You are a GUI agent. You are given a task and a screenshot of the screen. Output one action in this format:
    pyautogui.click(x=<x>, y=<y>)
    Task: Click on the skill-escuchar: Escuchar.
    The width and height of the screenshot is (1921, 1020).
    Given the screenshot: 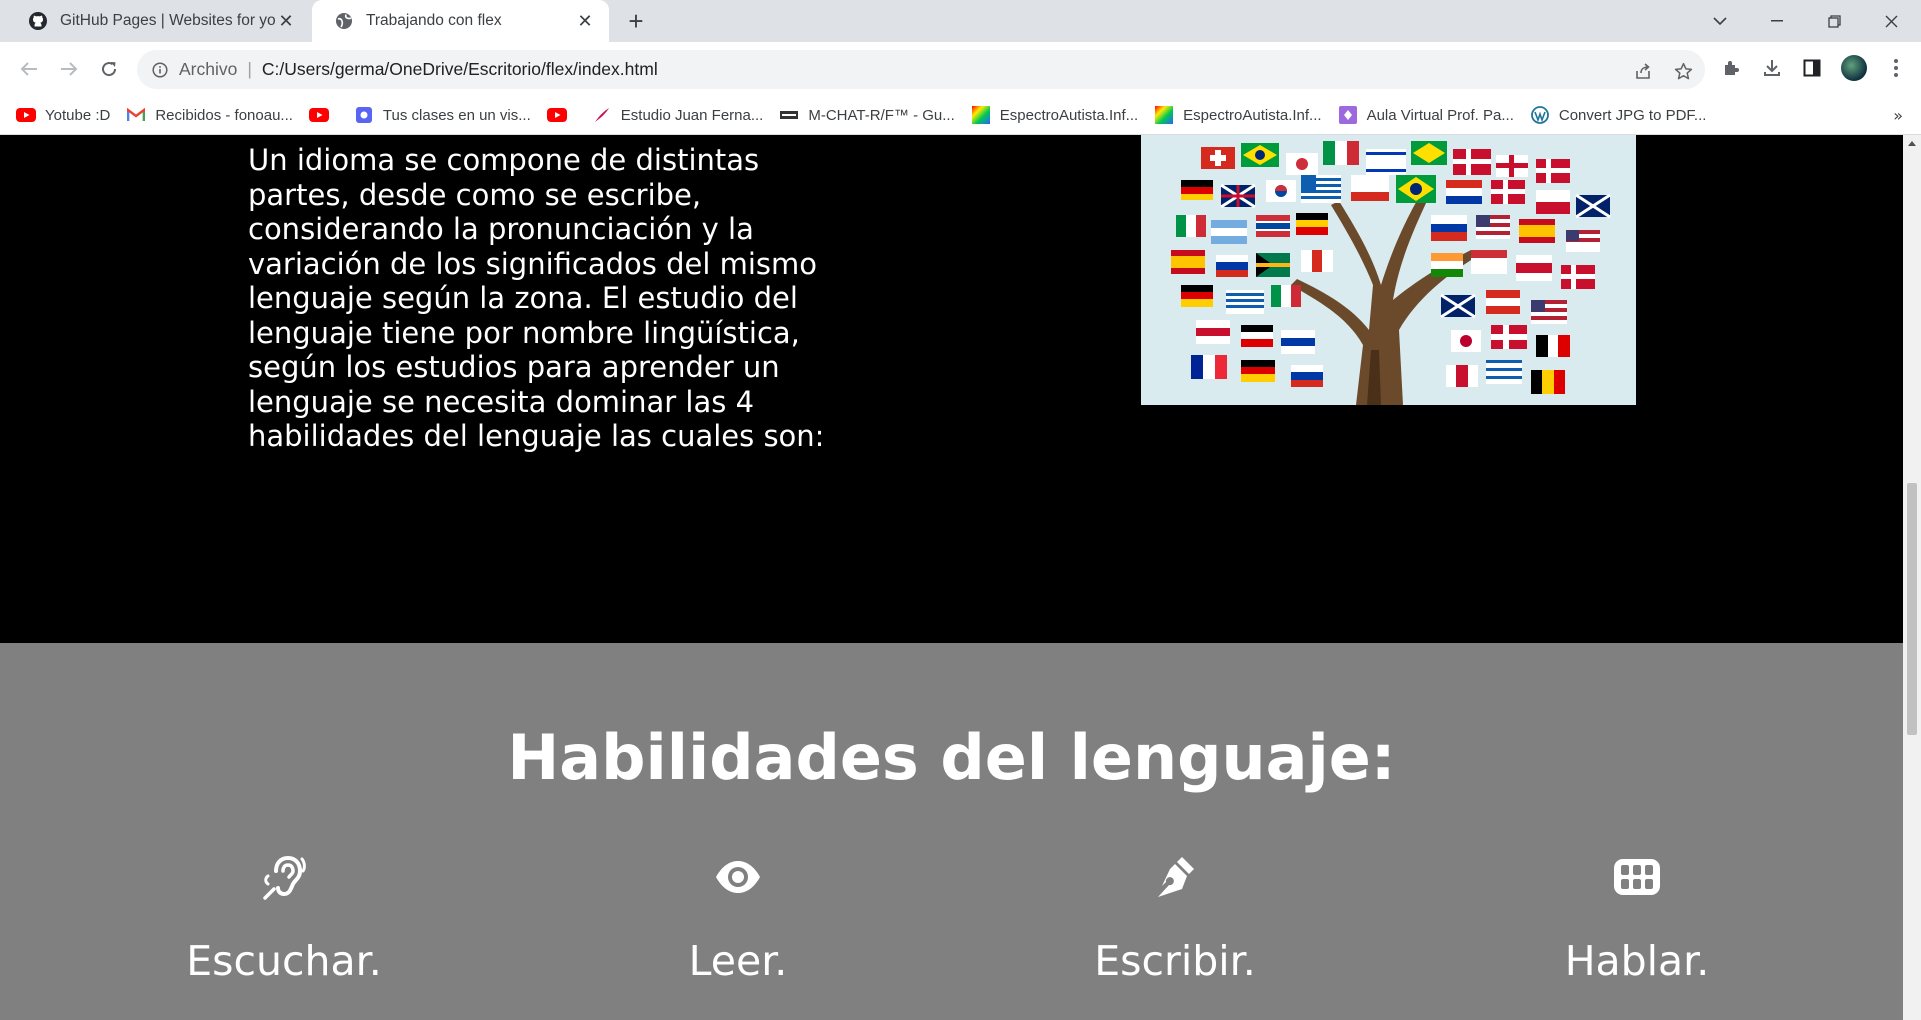 What is the action you would take?
    pyautogui.click(x=284, y=919)
    